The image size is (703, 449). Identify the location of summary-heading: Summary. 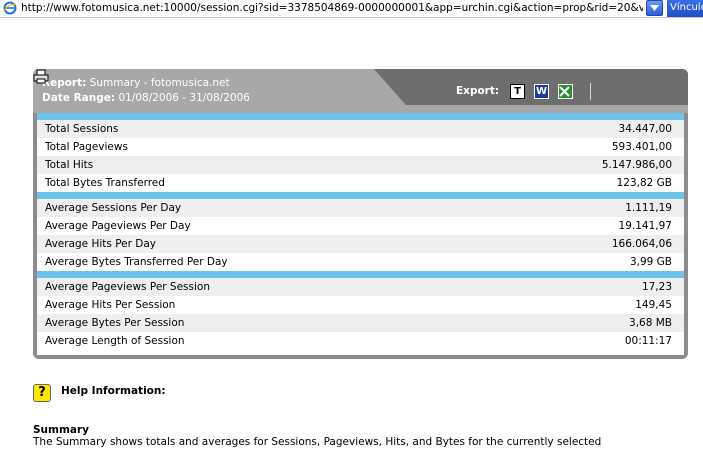
(61, 430).